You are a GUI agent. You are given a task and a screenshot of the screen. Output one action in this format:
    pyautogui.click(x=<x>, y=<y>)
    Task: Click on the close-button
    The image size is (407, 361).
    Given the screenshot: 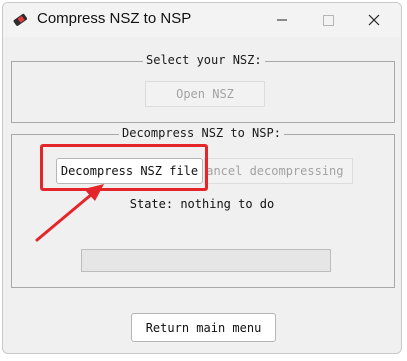 What is the action you would take?
    pyautogui.click(x=374, y=20)
    